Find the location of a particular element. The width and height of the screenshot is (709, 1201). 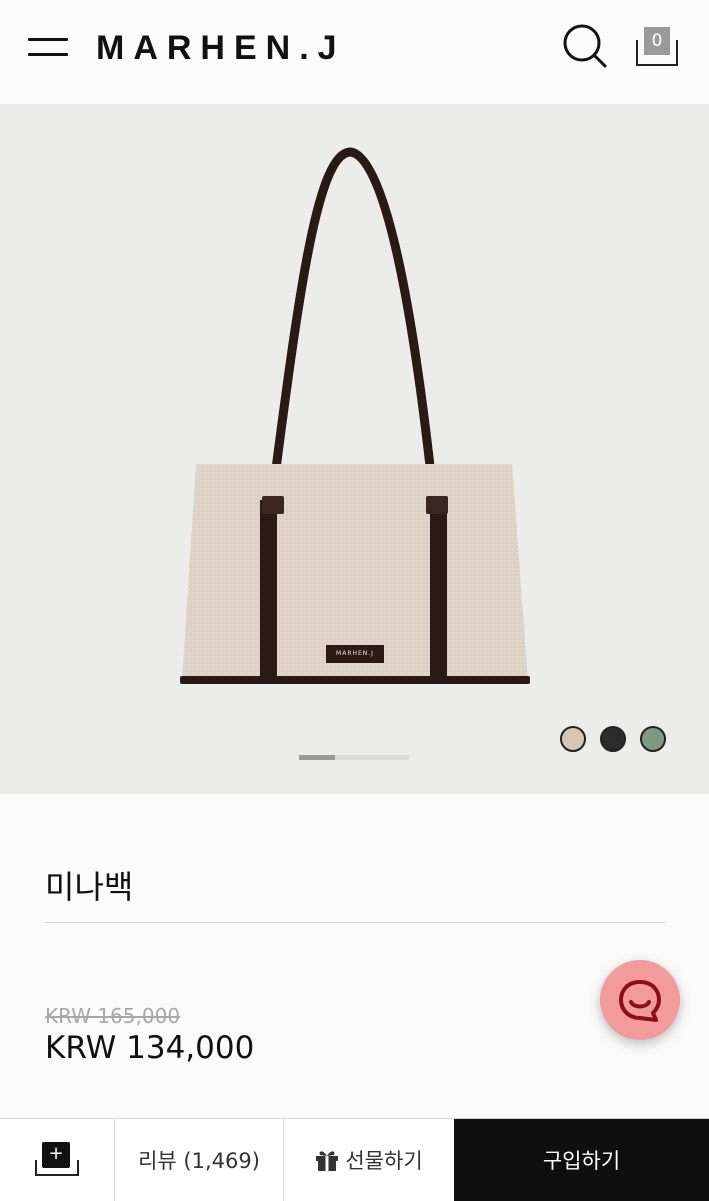

buy-button: 구입하기 is located at coordinates (581, 1160).